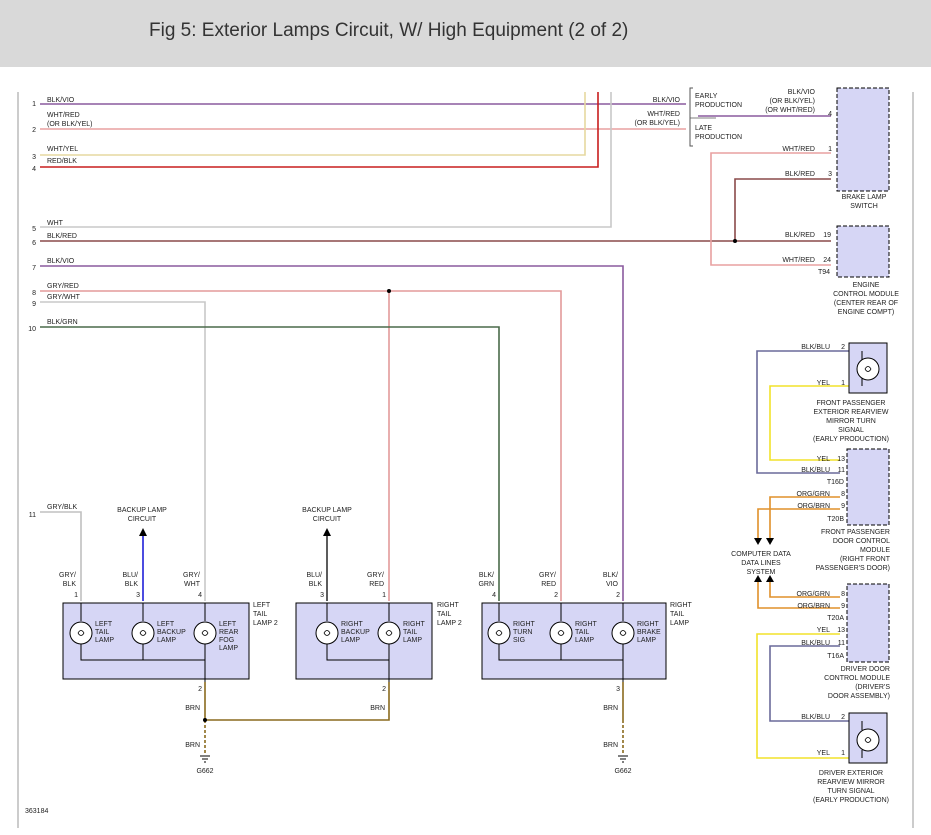 This screenshot has width=931, height=835. What do you see at coordinates (34, 243) in the screenshot?
I see `harness-pin: 6` at bounding box center [34, 243].